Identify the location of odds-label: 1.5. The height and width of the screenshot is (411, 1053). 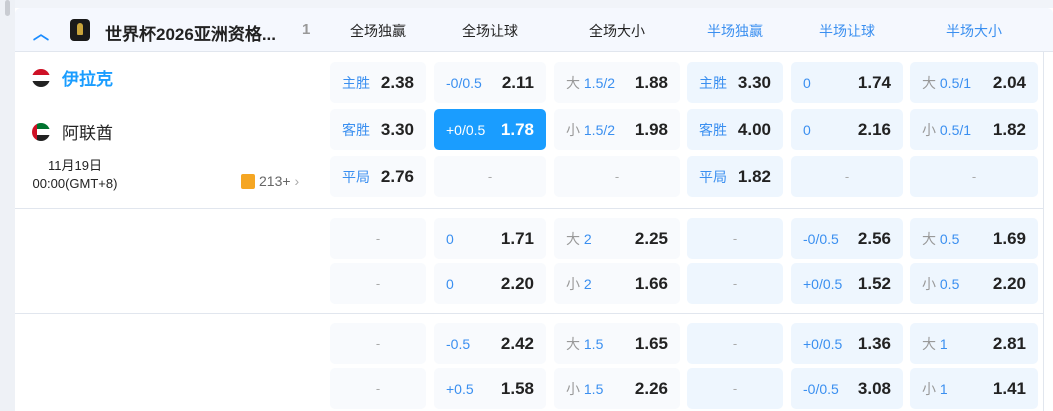
(593, 388).